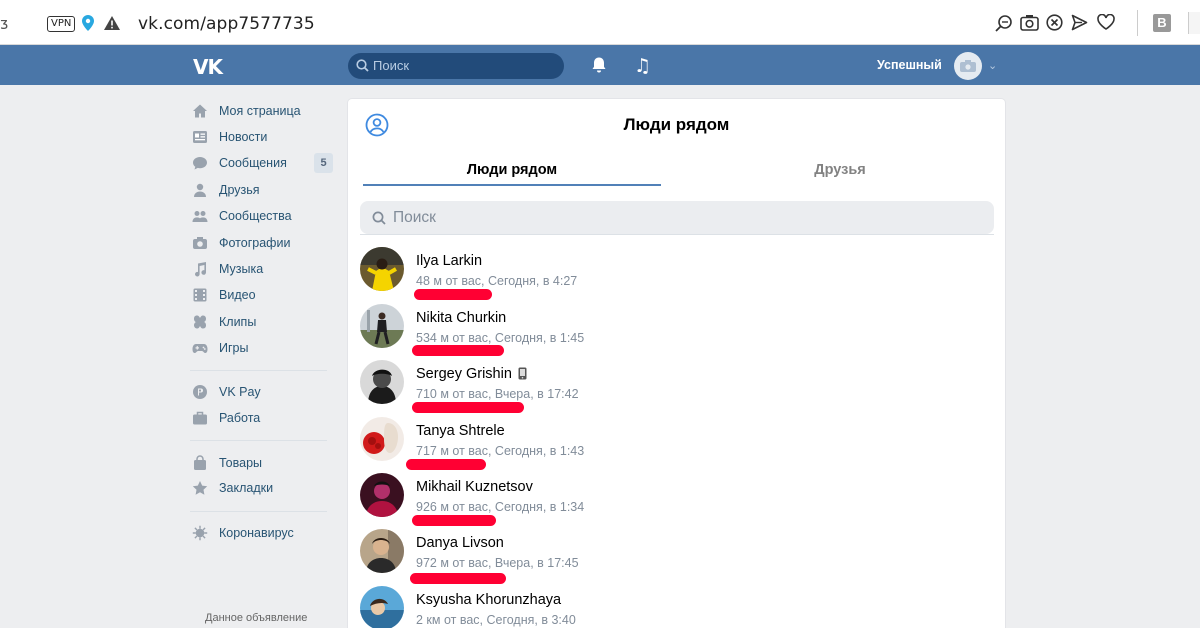  What do you see at coordinates (323, 163) in the screenshot?
I see `unread-count-badge: 5` at bounding box center [323, 163].